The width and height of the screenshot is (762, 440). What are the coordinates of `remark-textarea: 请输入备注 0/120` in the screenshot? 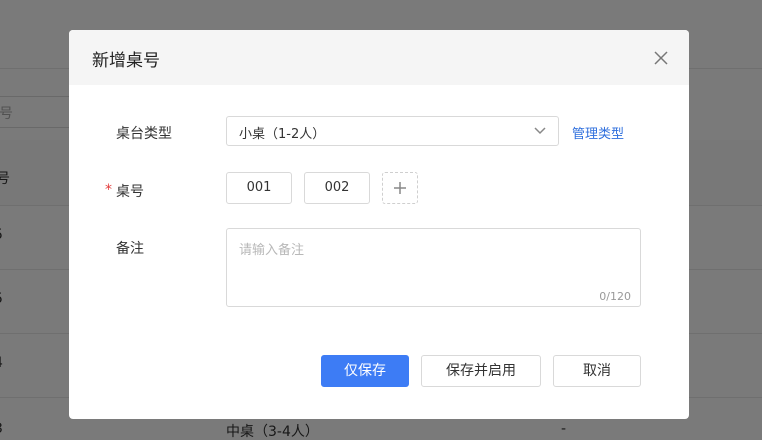 It's located at (433, 267).